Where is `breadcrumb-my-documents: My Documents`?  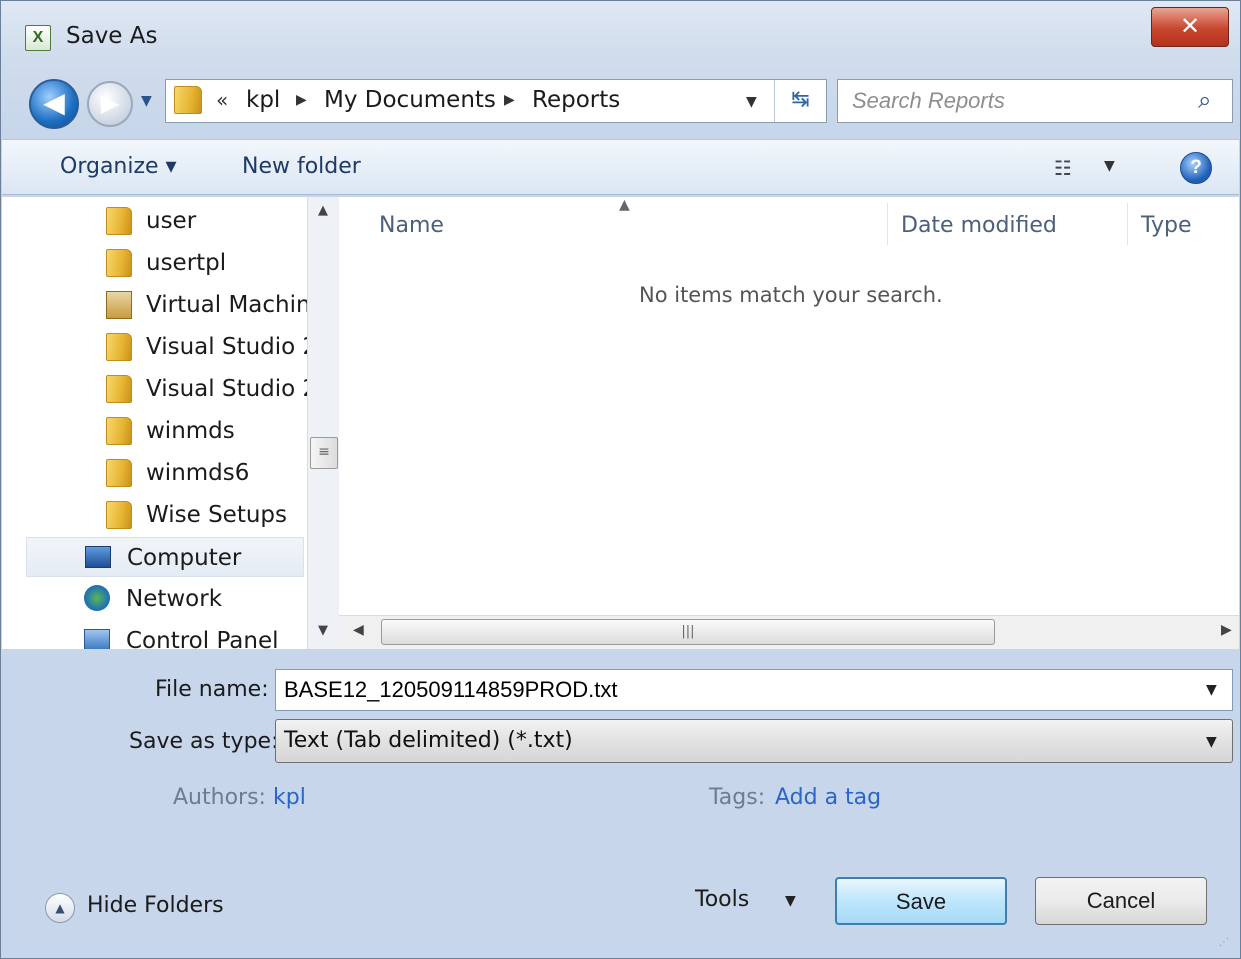
breadcrumb-my-documents: My Documents is located at coordinates (410, 100).